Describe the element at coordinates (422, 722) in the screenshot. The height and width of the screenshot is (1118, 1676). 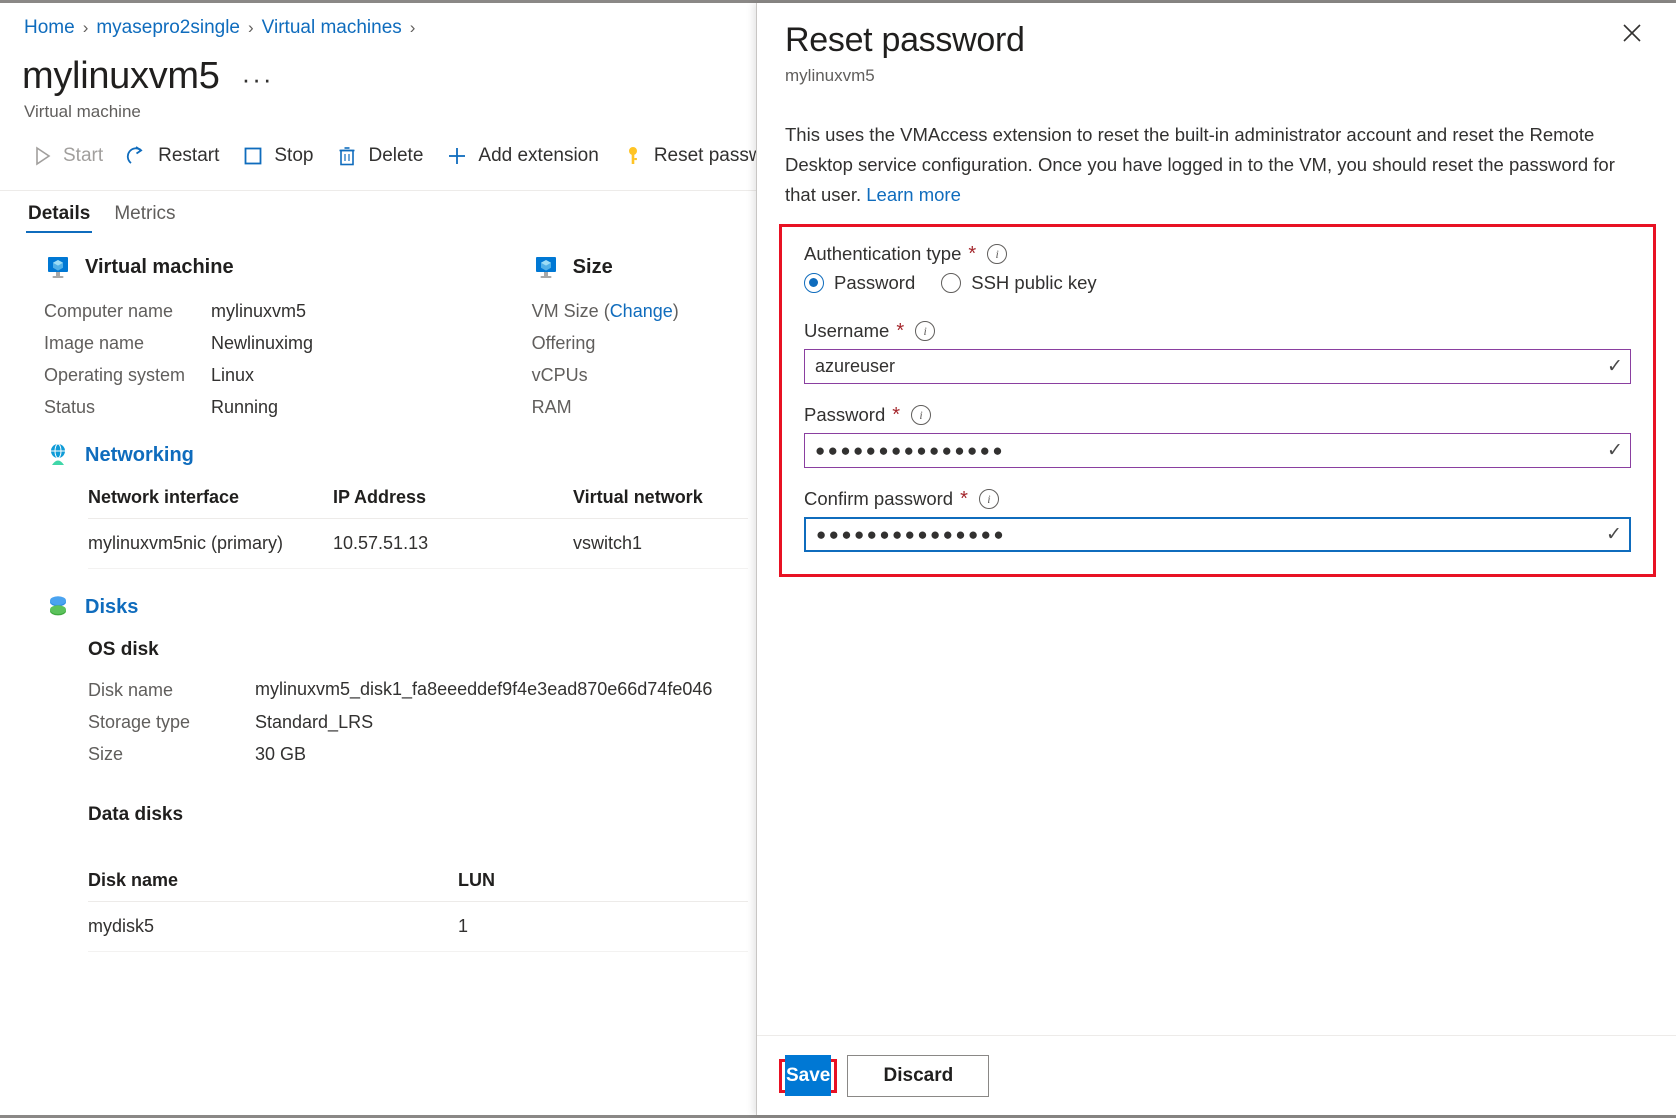
I see `row-storage-type: Storage type Standard_LRS` at that location.